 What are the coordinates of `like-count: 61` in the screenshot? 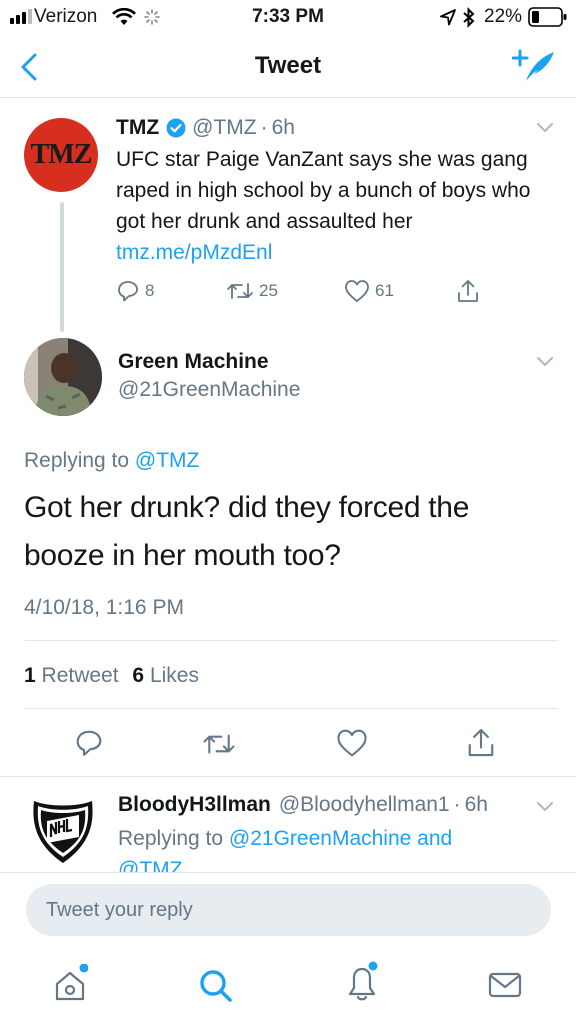 It's located at (384, 290).